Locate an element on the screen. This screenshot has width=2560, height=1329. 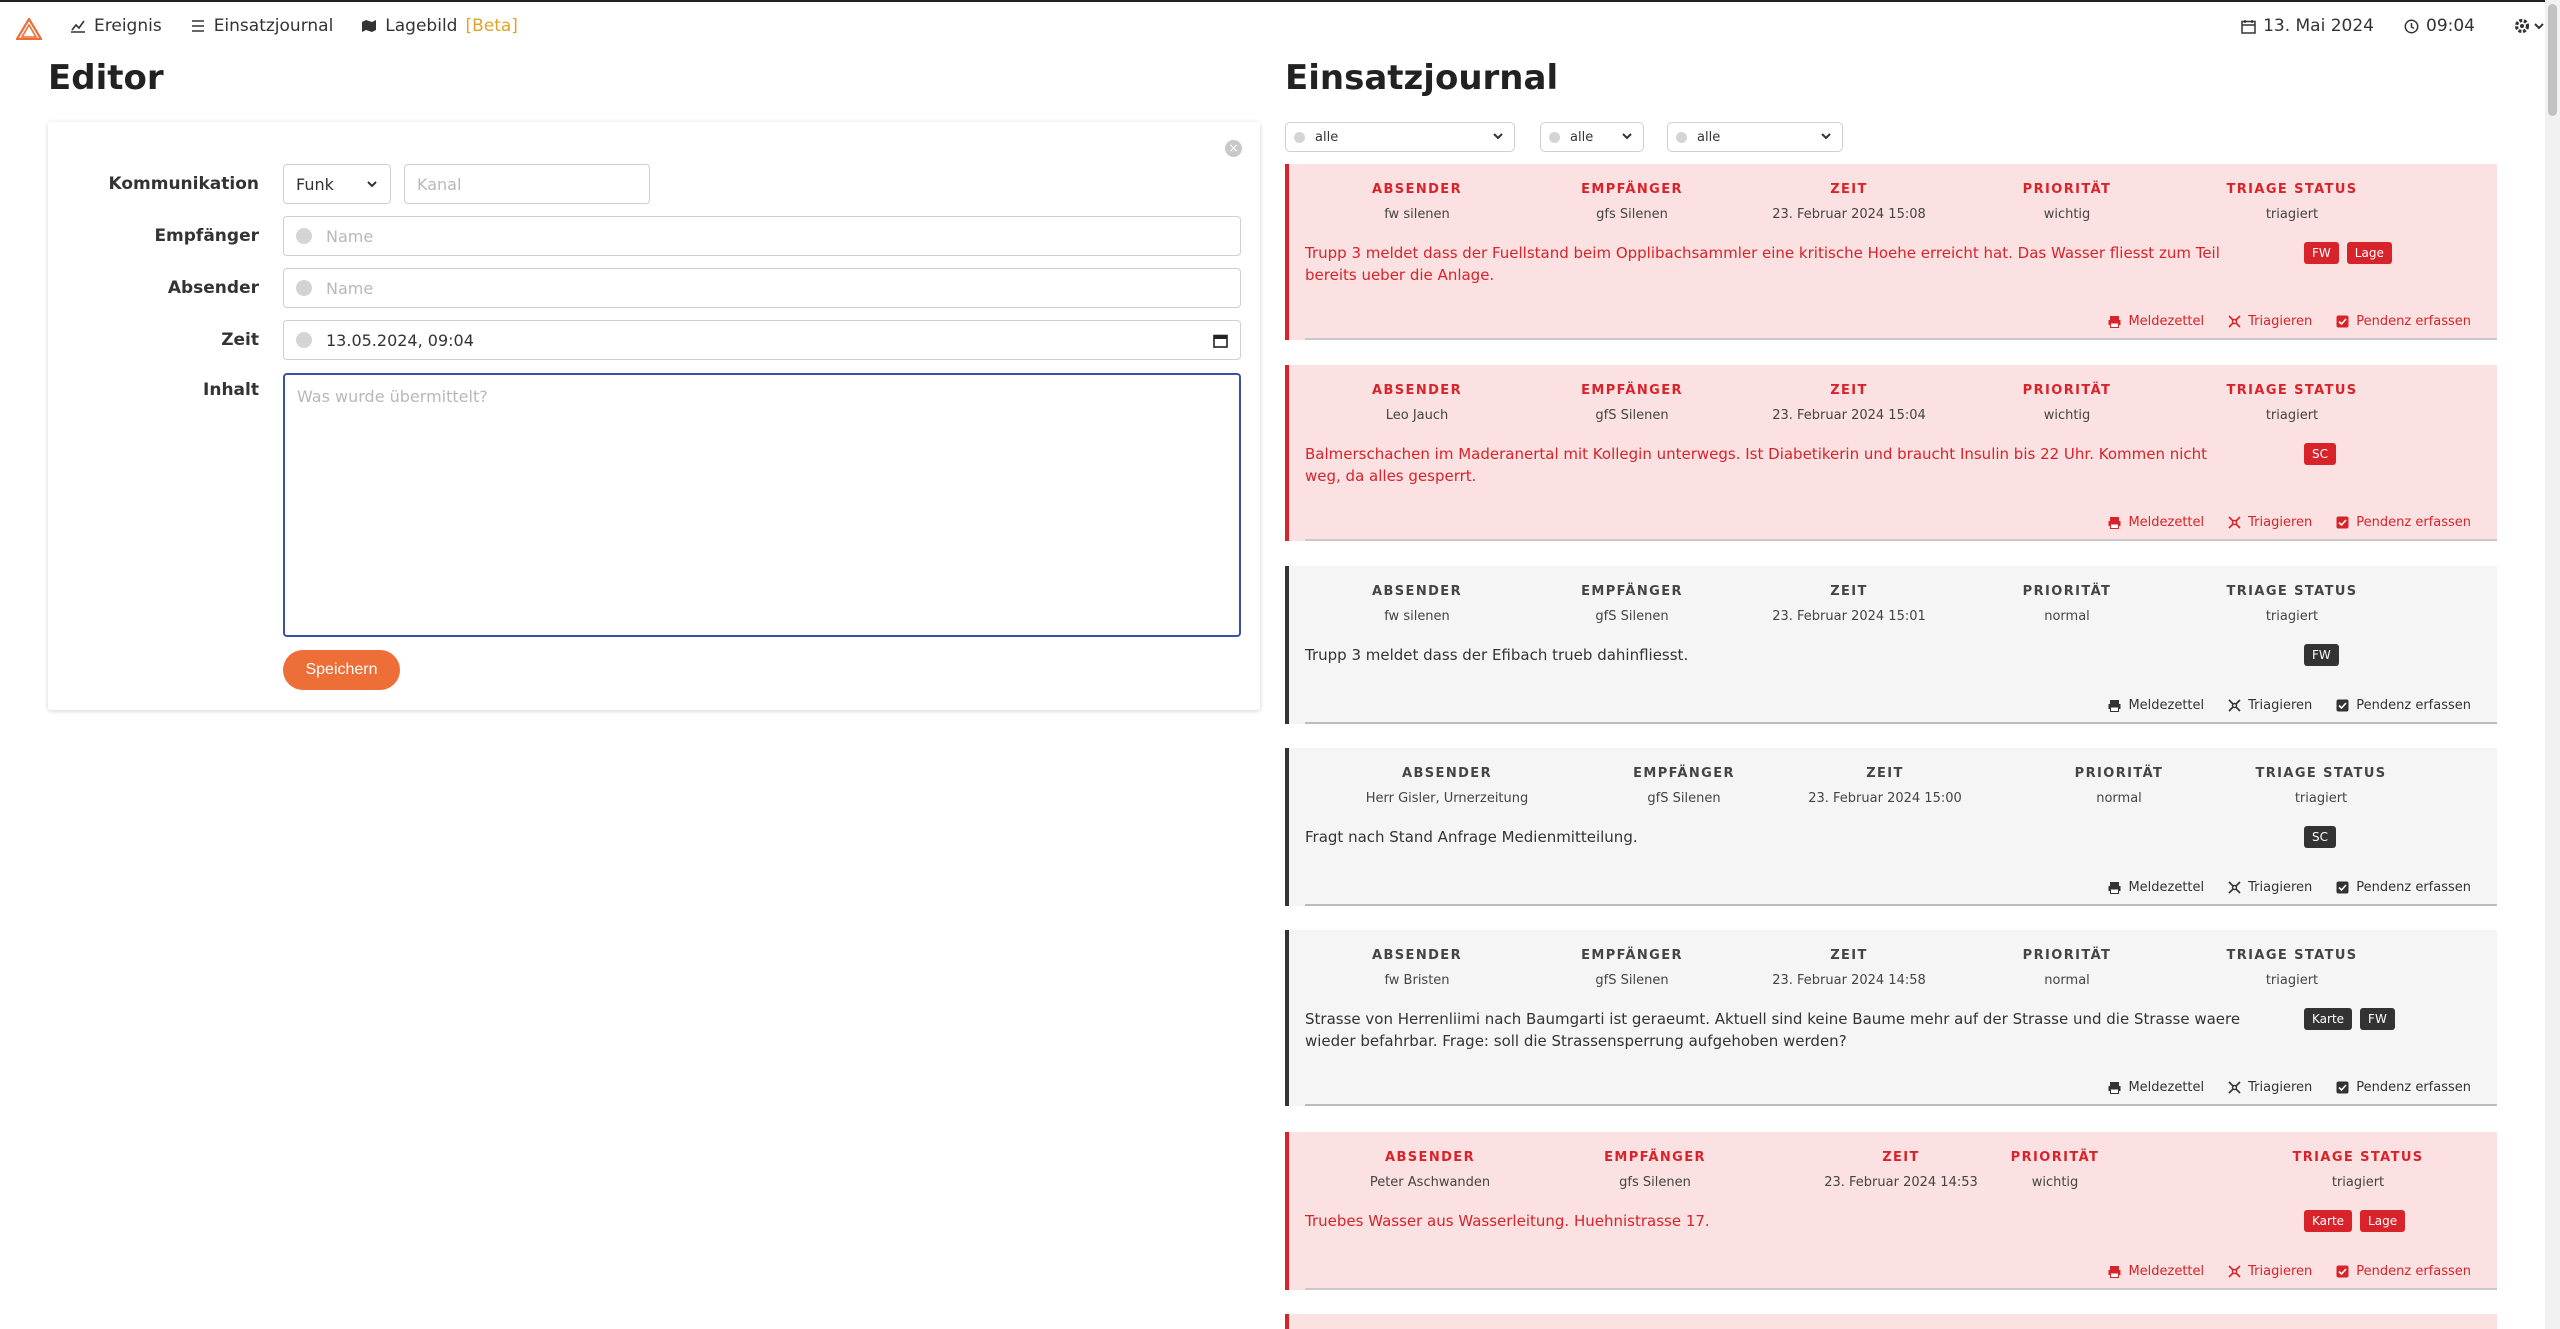
nav-item-ereignis: Ereignis is located at coordinates (116, 26).